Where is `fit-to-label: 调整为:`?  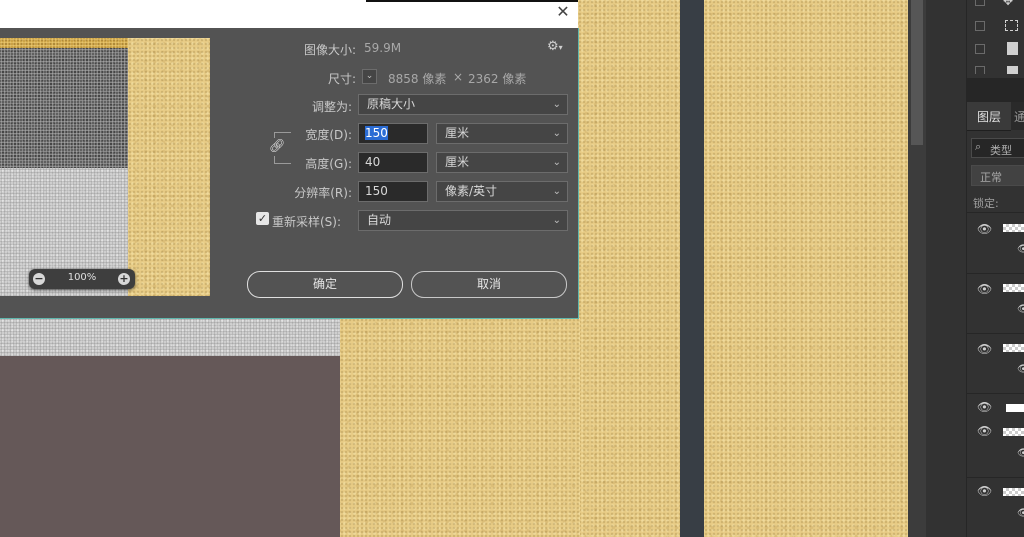
fit-to-label: 调整为: is located at coordinates (331, 107).